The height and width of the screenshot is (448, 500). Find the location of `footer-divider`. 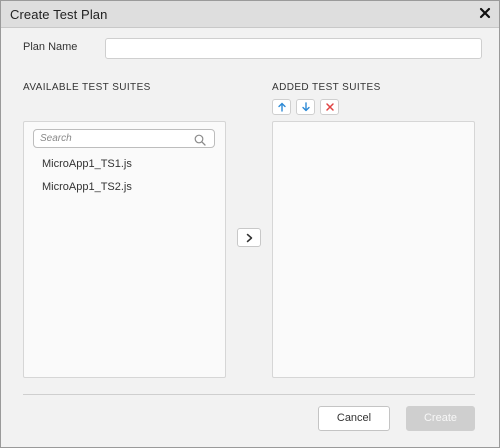

footer-divider is located at coordinates (249, 394).